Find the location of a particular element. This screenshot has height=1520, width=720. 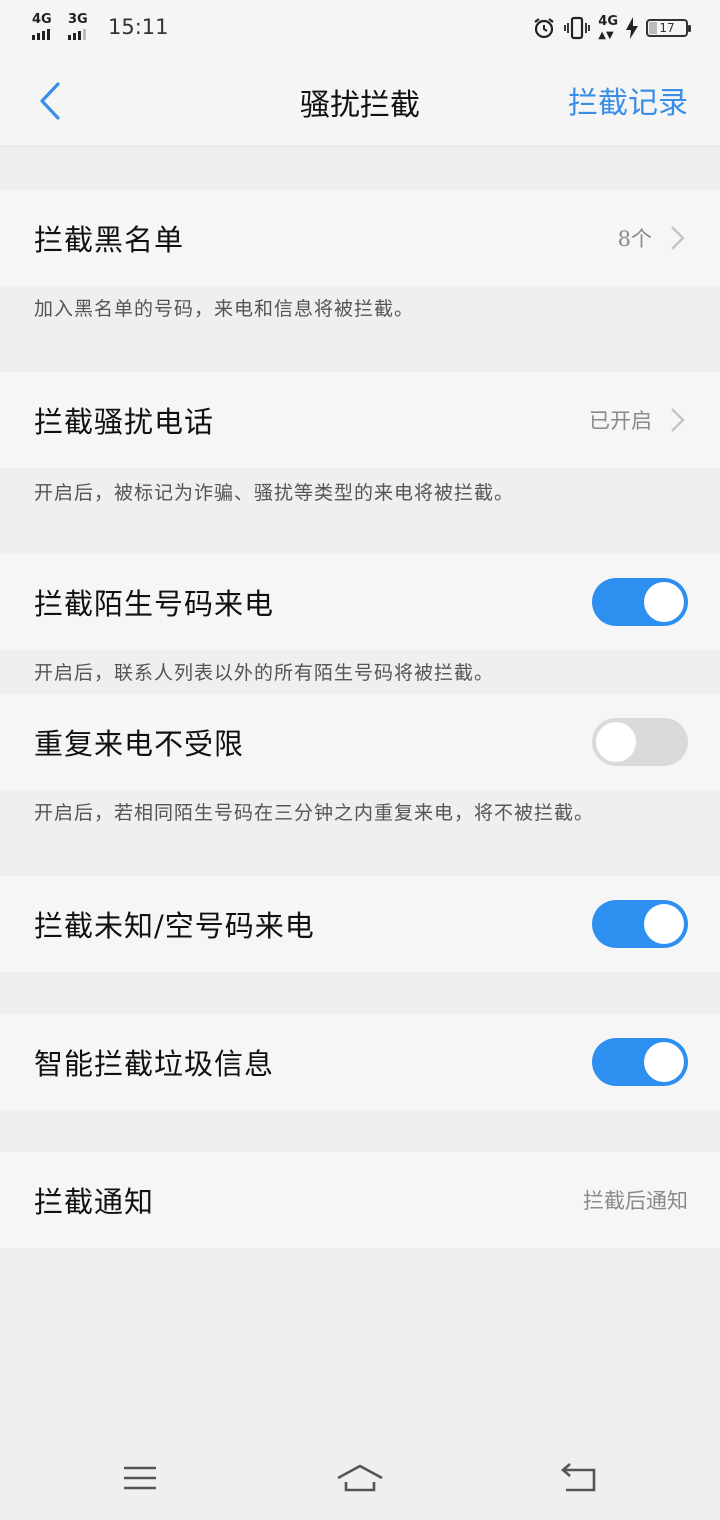

block-notification-row: 拦截通知 拦截后通知 is located at coordinates (360, 1200).